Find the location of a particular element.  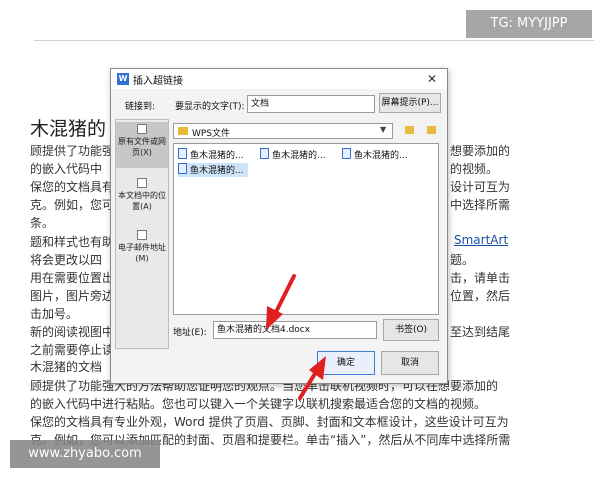

annotation-arrows is located at coordinates (296, 337).